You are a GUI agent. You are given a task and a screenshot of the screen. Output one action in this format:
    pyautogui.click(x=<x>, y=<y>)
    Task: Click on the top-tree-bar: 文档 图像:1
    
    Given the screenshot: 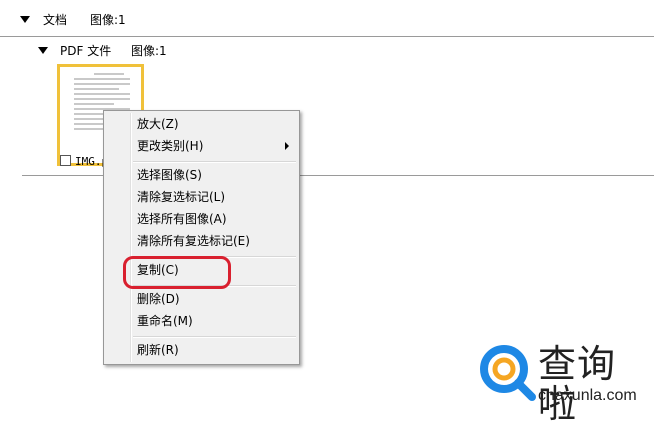 What is the action you would take?
    pyautogui.click(x=327, y=18)
    